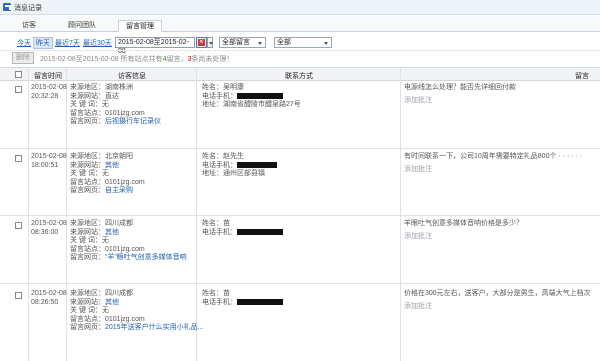 This screenshot has height=361, width=600. What do you see at coordinates (29, 26) in the screenshot?
I see `tab-visitors: 访客` at bounding box center [29, 26].